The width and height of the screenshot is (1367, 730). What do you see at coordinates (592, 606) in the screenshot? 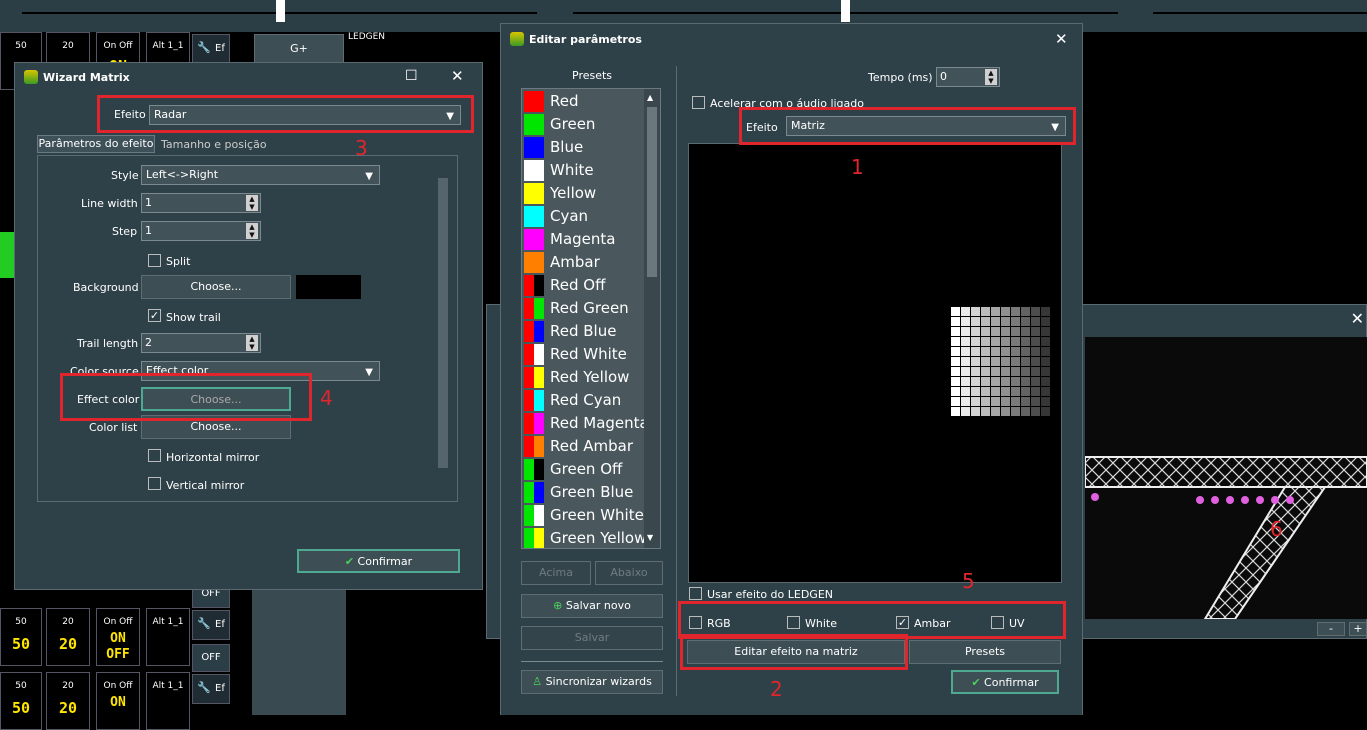
I see `save-new-button: ⊕ Salvar novo` at bounding box center [592, 606].